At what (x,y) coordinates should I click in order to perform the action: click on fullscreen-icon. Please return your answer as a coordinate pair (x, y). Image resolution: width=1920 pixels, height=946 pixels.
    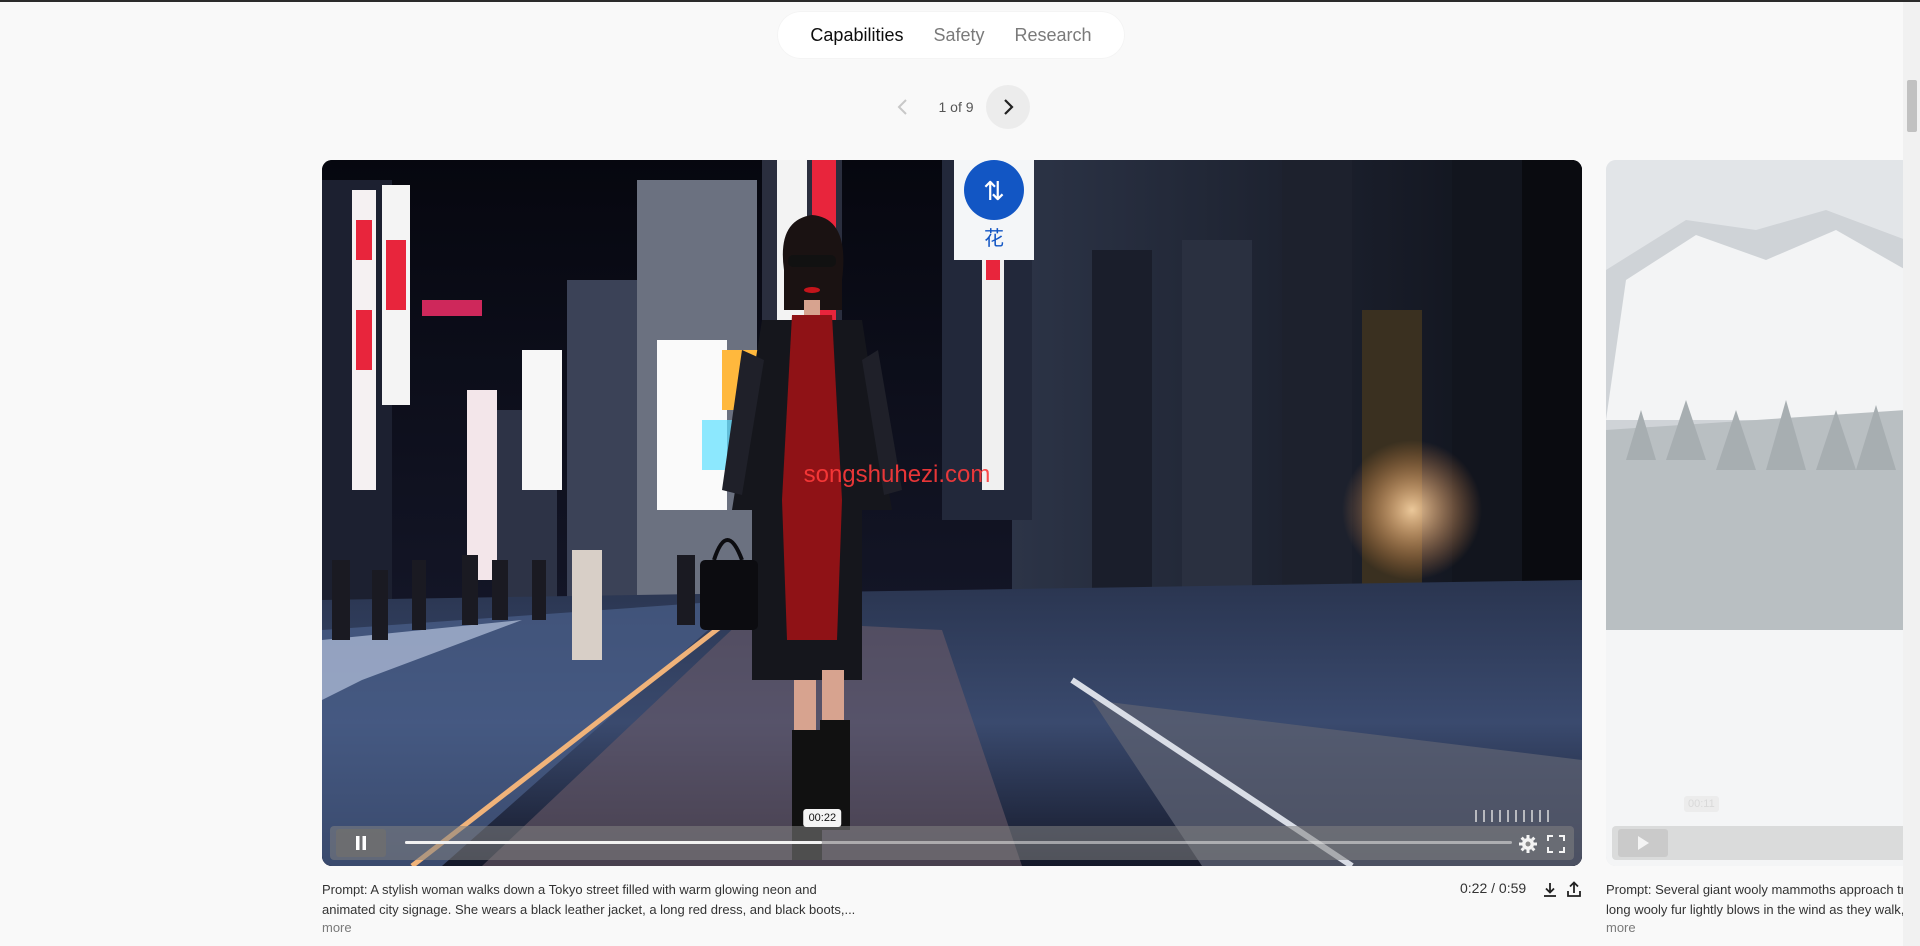
    Looking at the image, I should click on (1556, 844).